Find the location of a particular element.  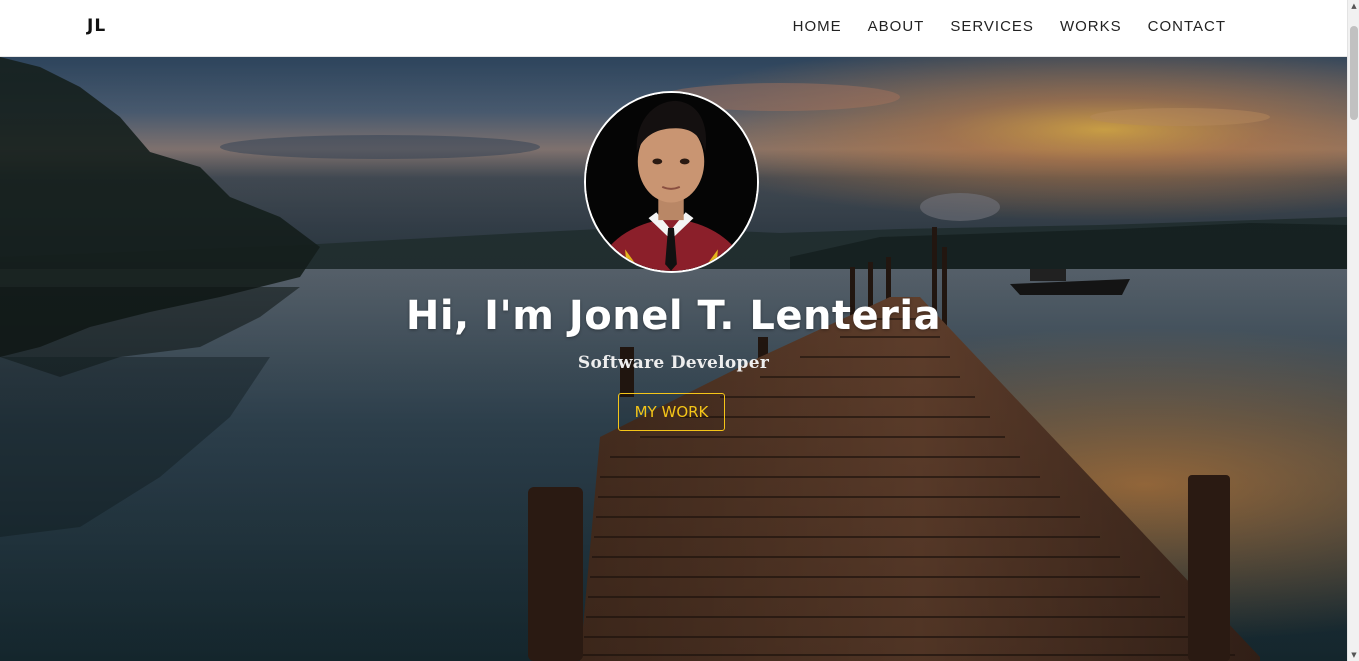

nav-item-contact: CONTACT is located at coordinates (1187, 25).